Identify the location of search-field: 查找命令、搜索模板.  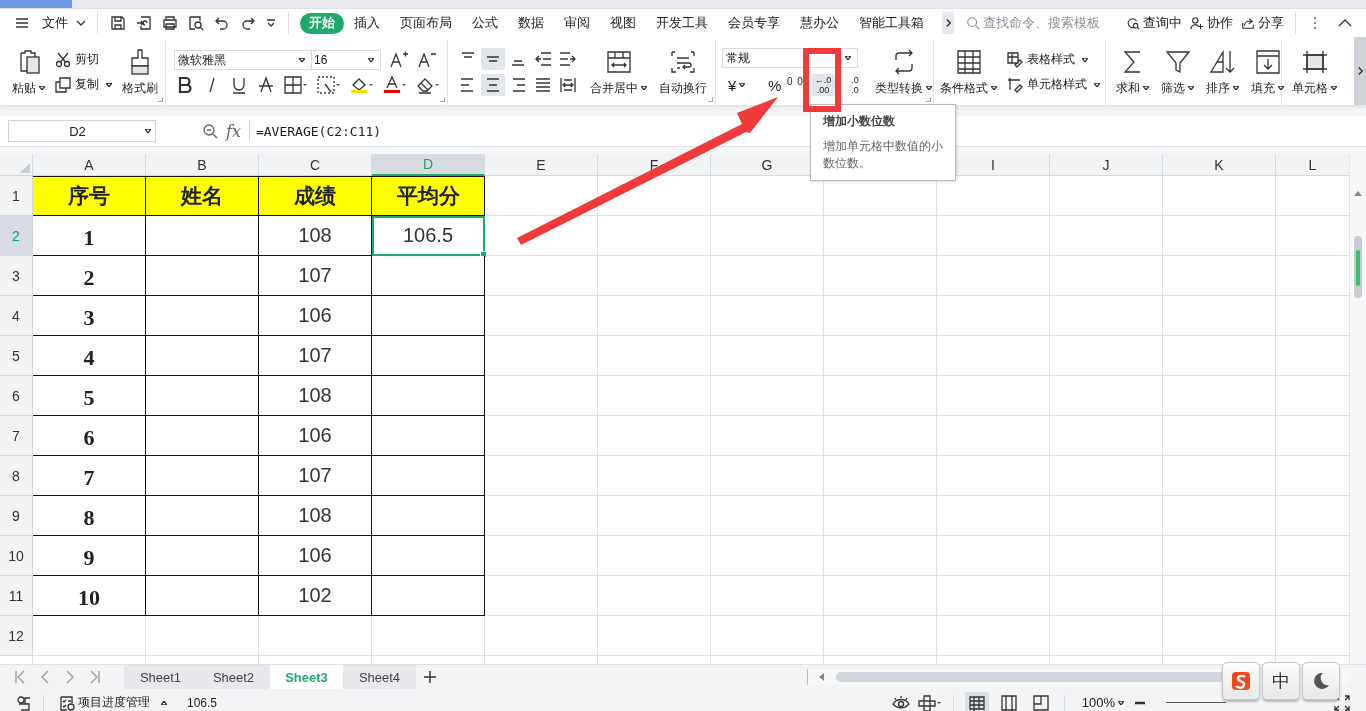
(1040, 23).